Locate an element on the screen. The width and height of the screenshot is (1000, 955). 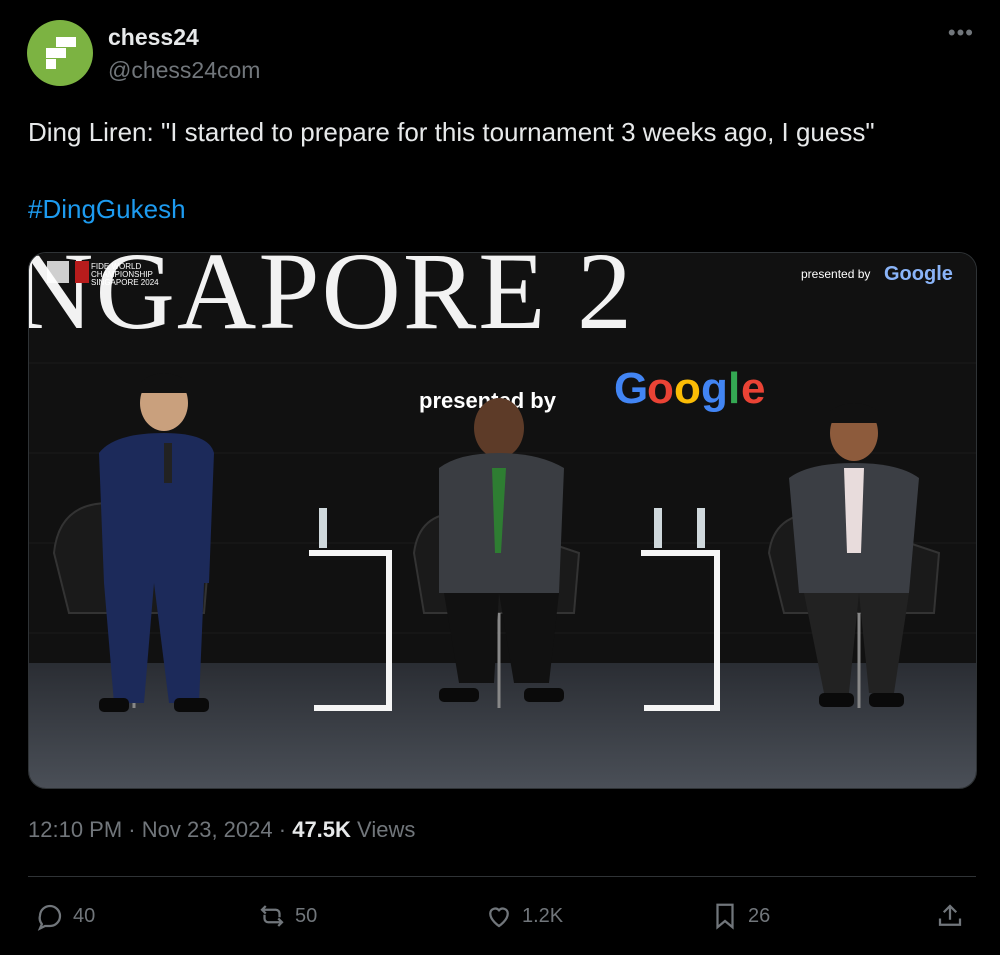
reply-icon is located at coordinates (49, 917).